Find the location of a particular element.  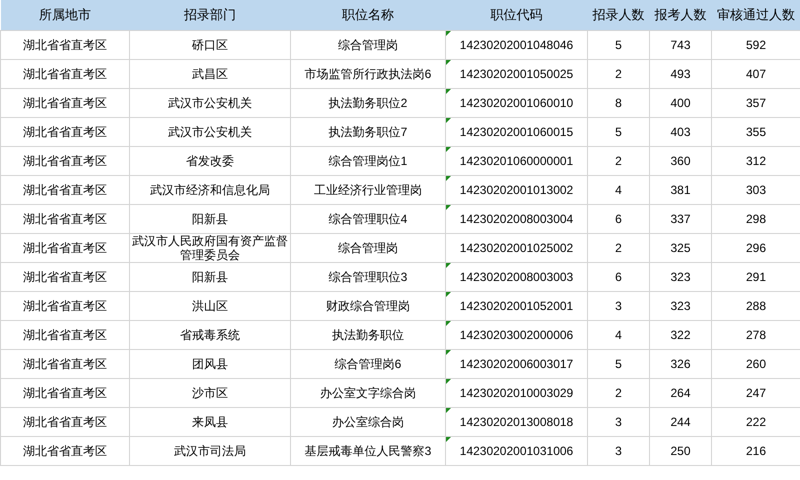

table-cell: 14230202008003004 is located at coordinates (517, 218).